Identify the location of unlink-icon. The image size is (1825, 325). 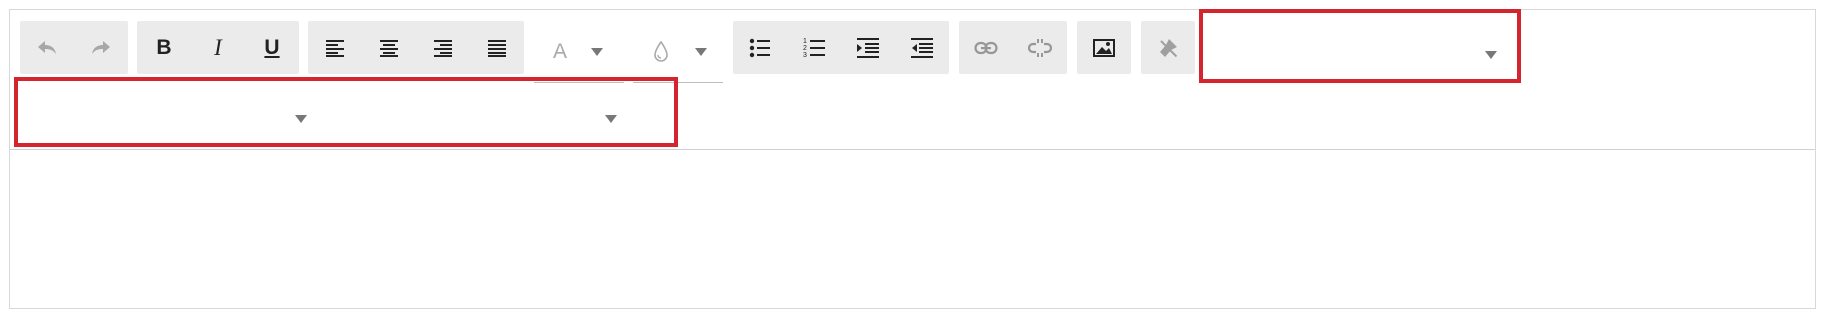
(1040, 47).